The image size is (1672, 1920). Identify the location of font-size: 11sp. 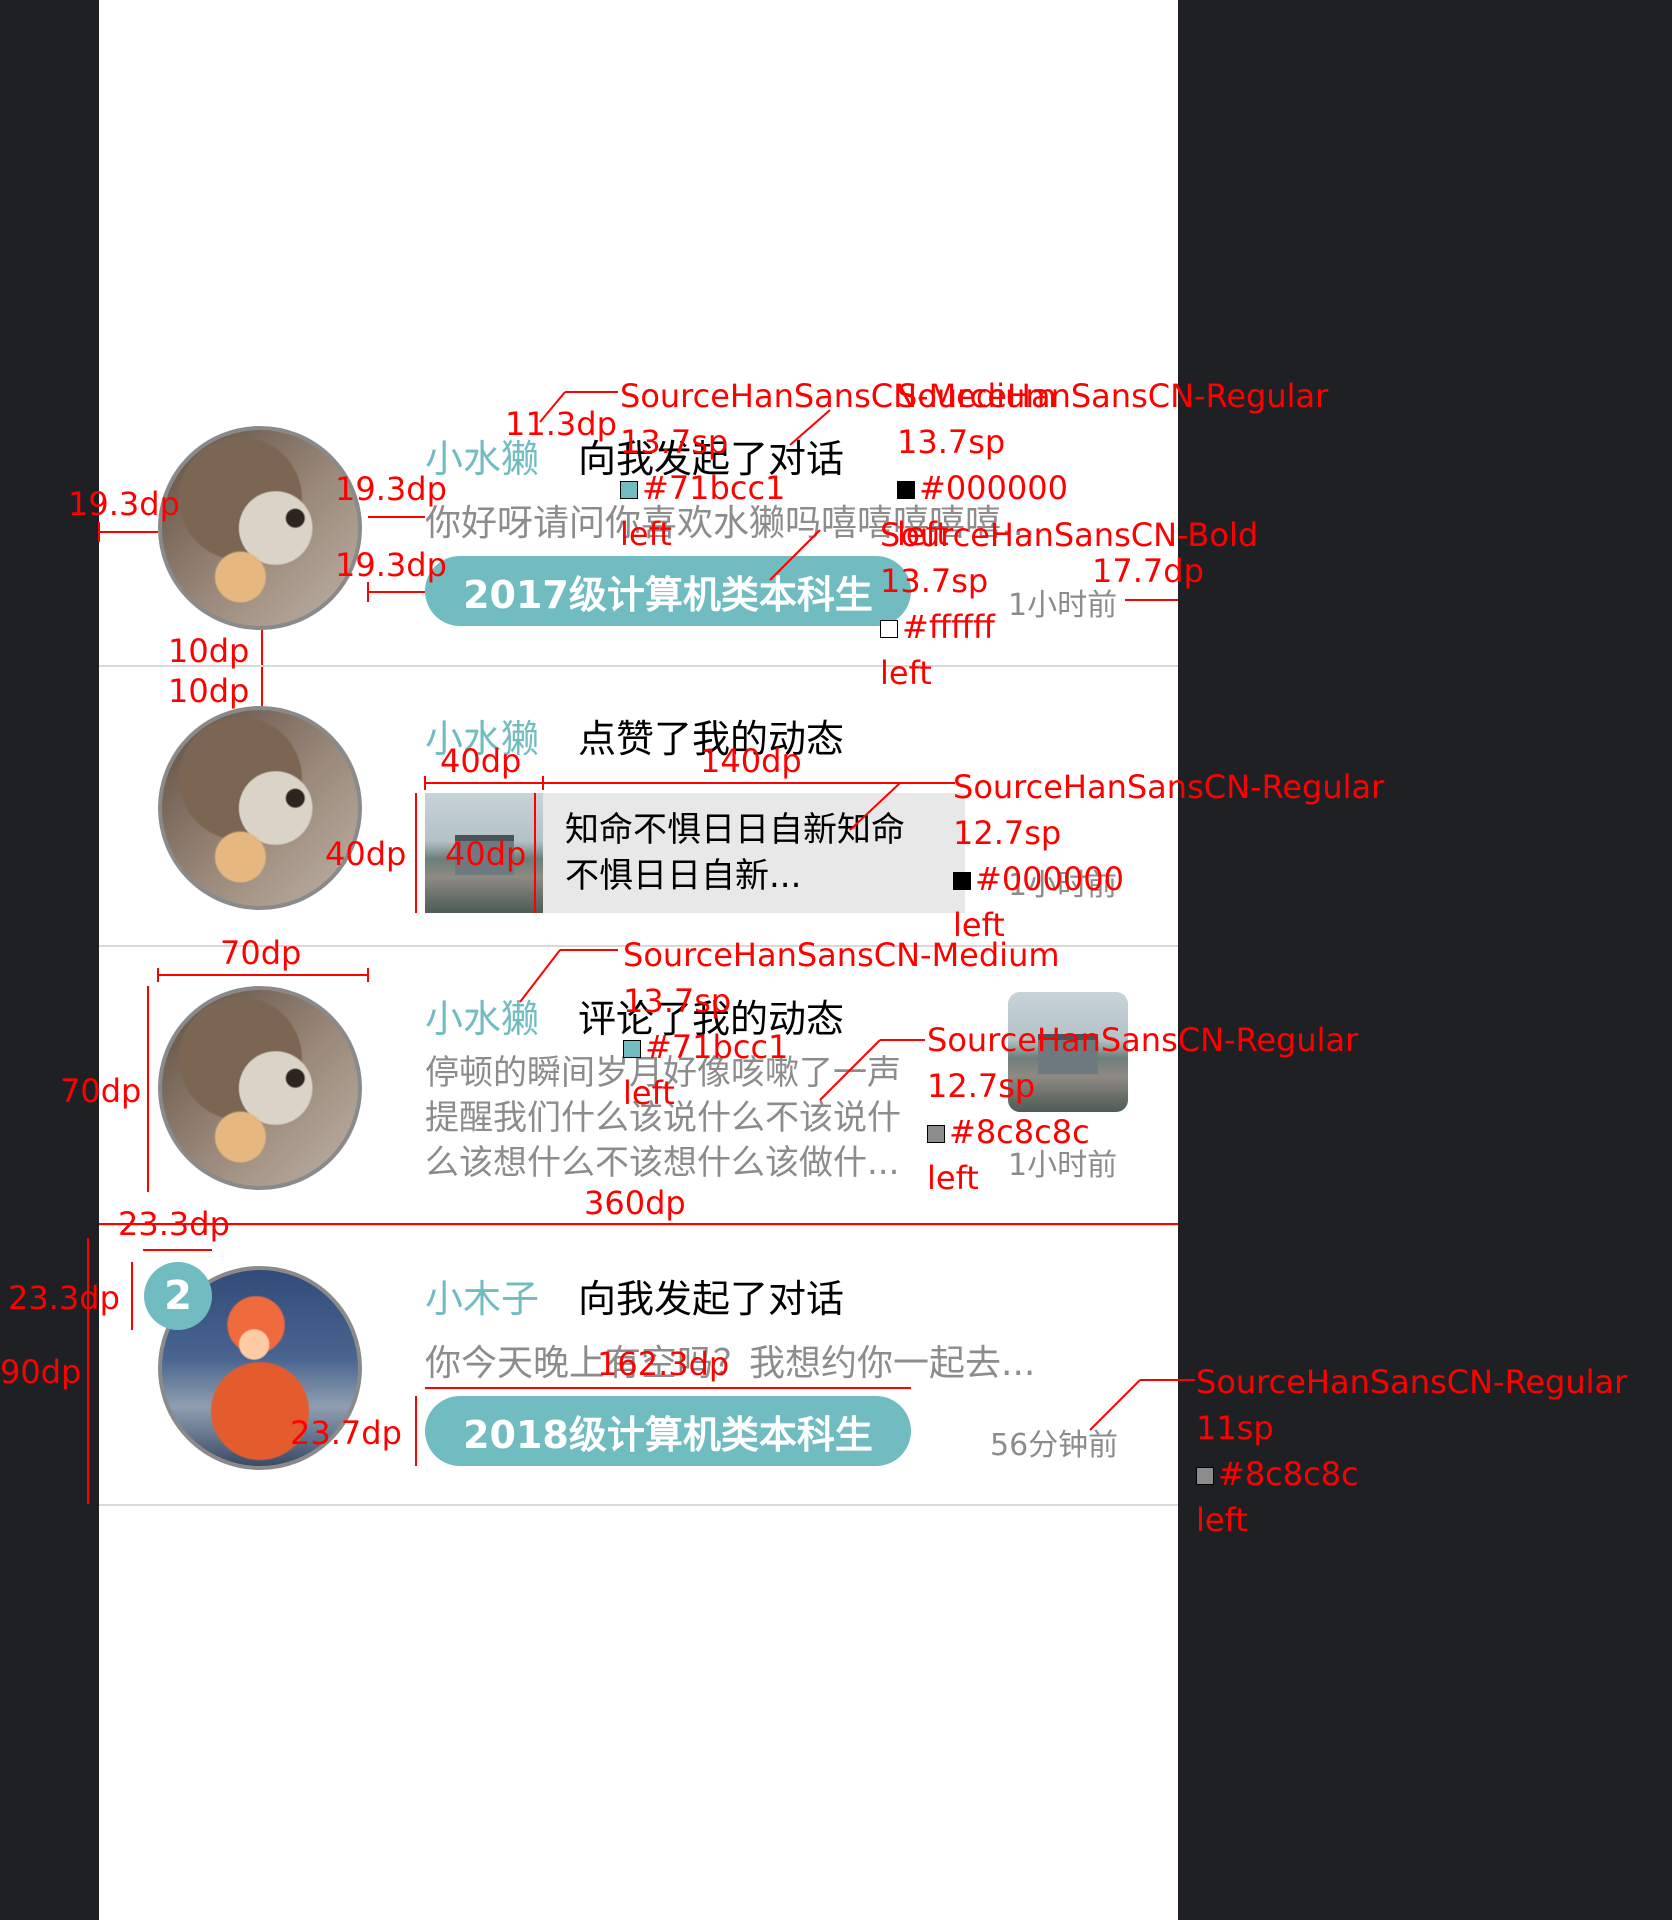
(1235, 1428).